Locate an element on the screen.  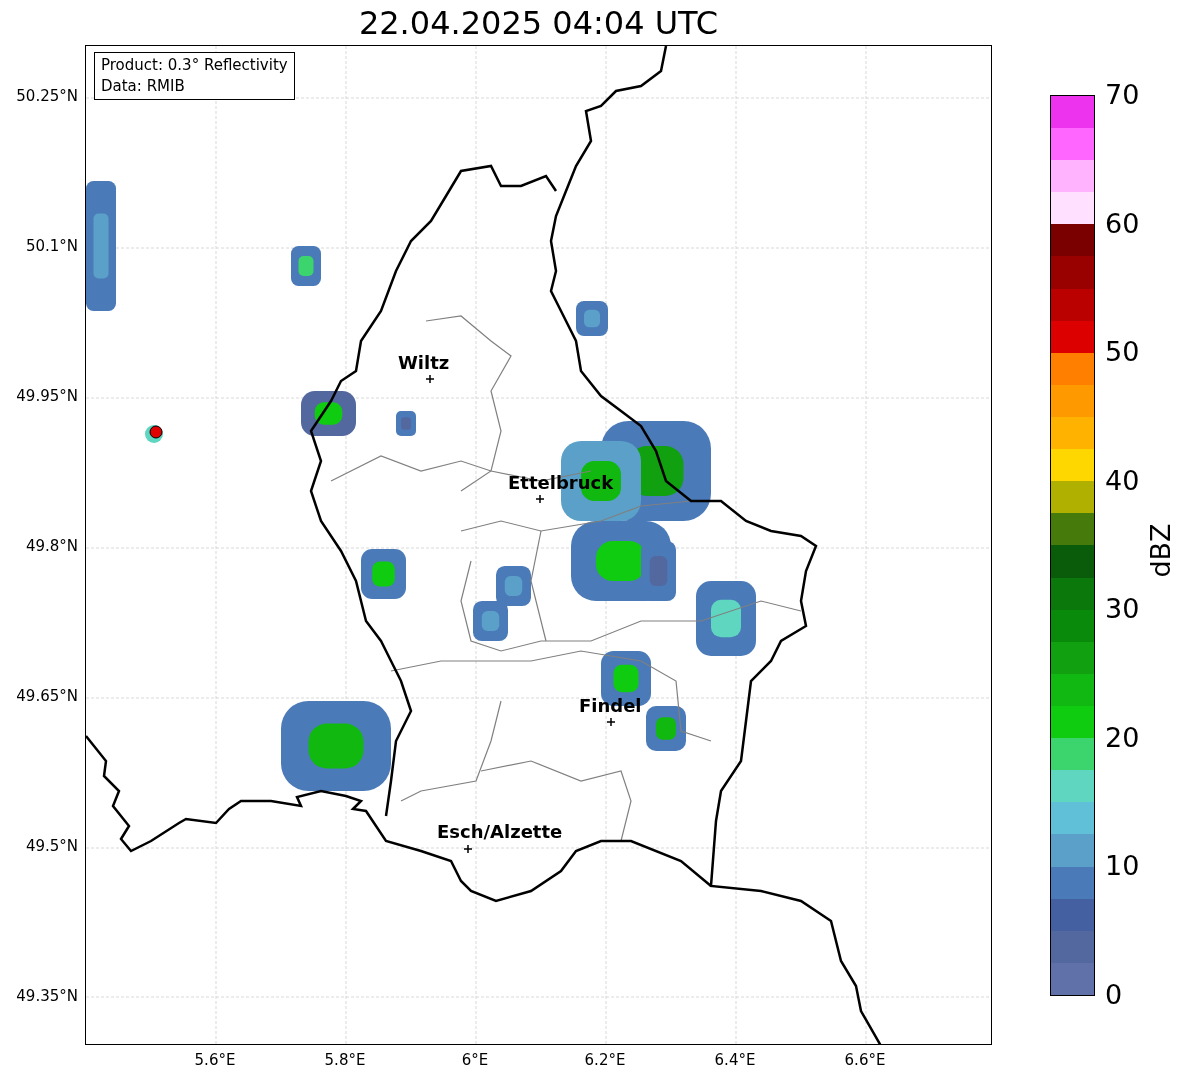
latitude-label: 50.1°N is located at coordinates (51, 246).